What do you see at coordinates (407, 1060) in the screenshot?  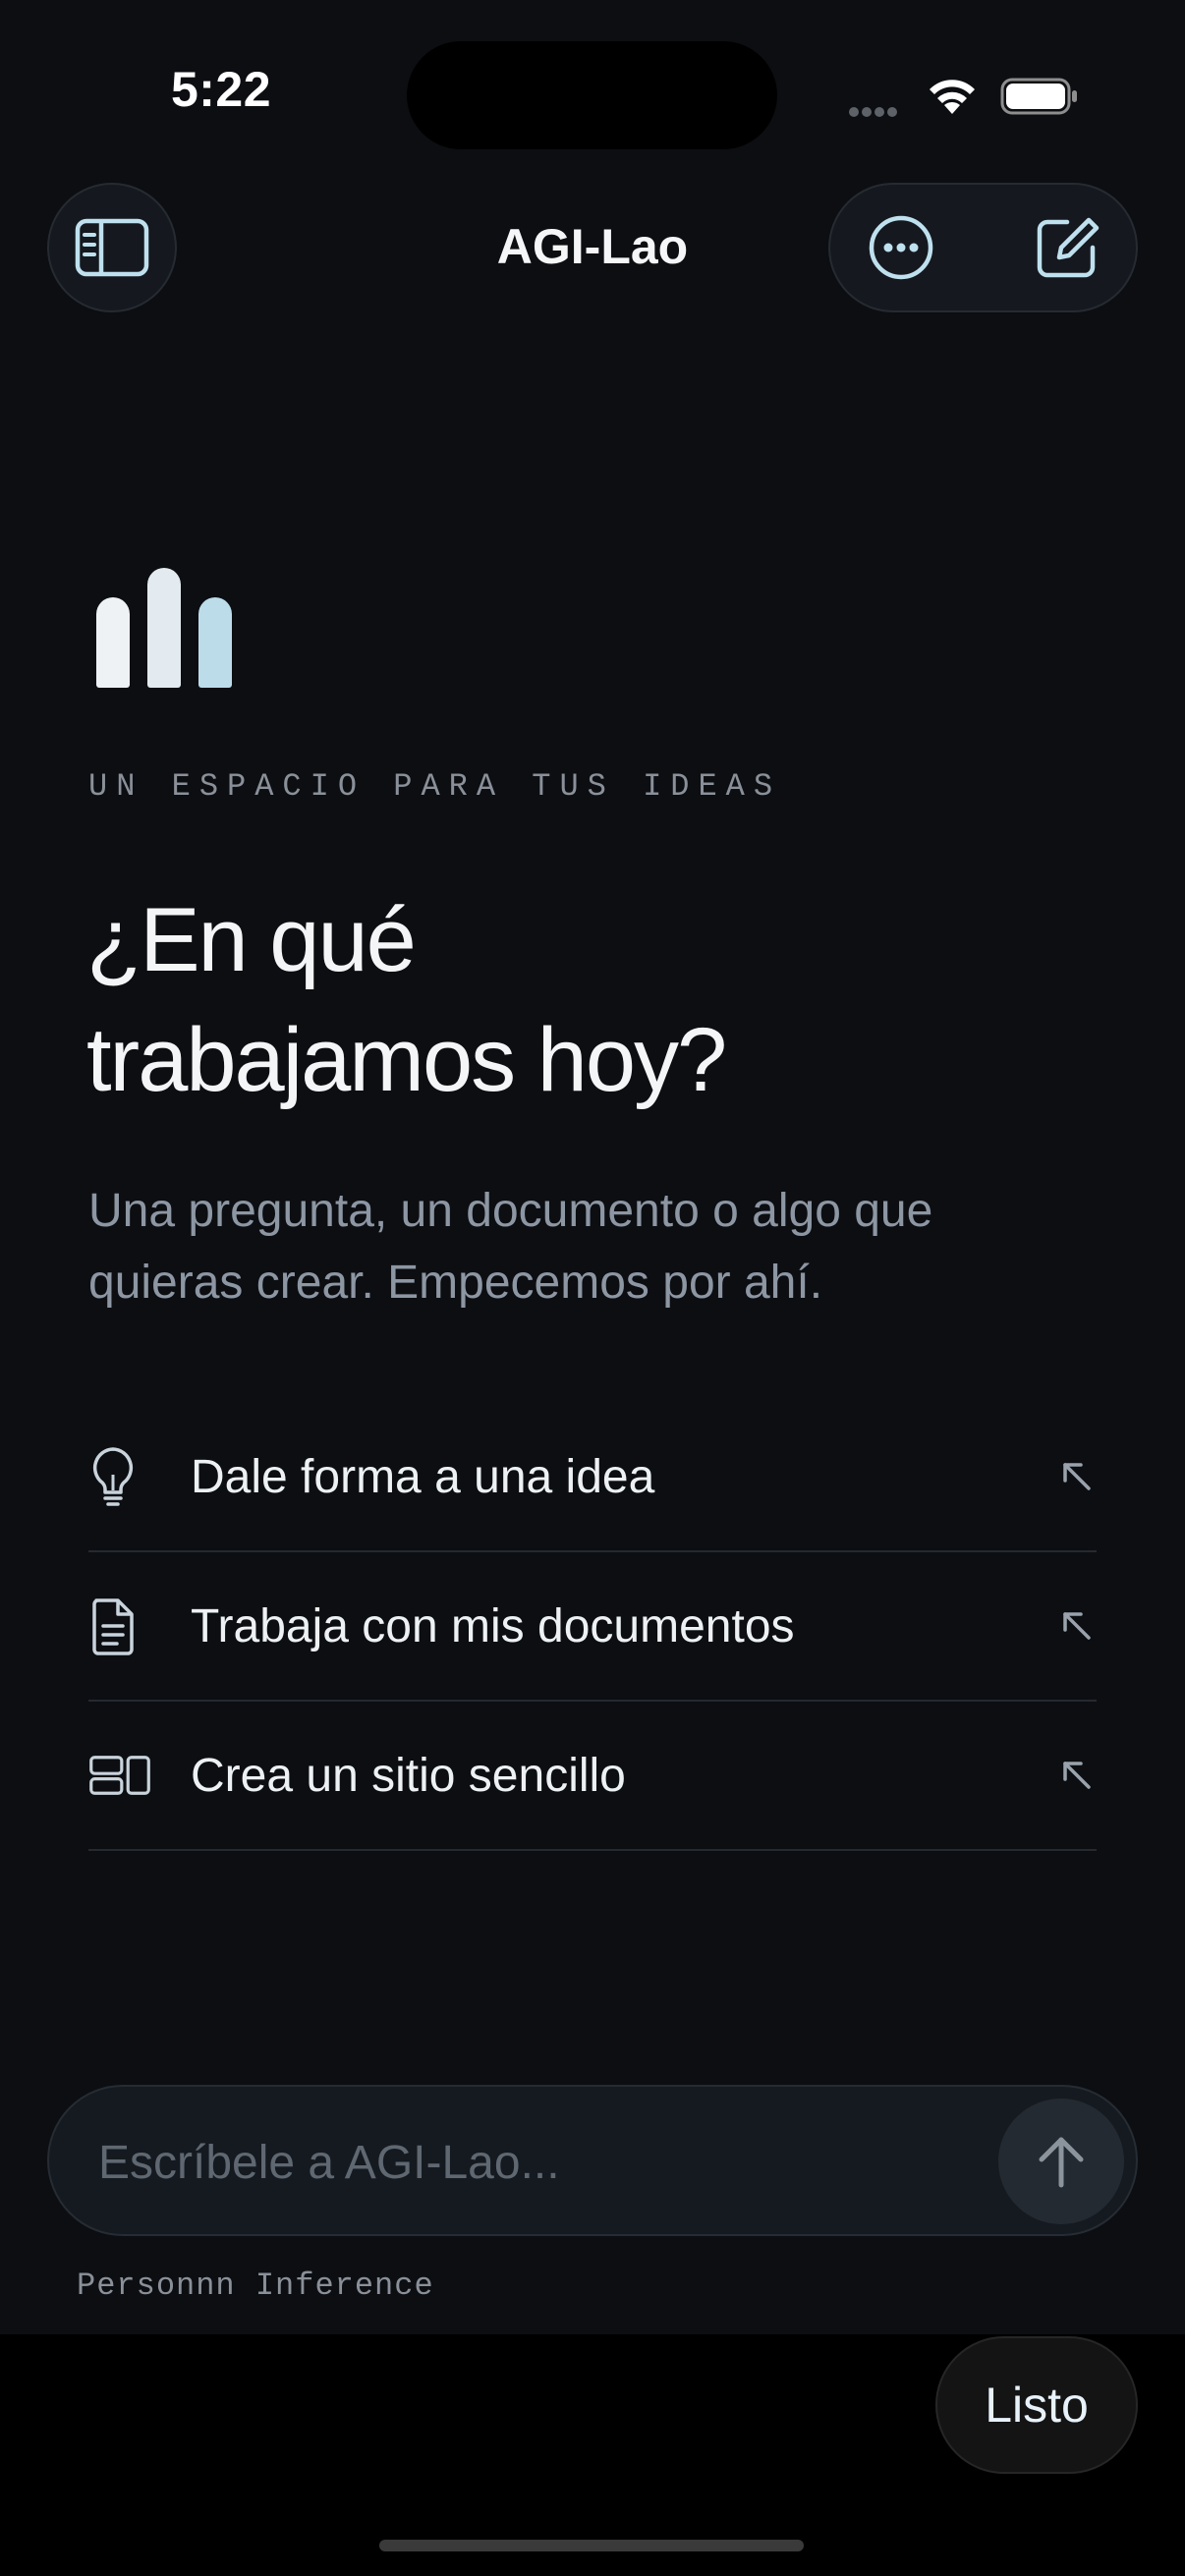 I see `headline-line-2: trabajamos hoy?` at bounding box center [407, 1060].